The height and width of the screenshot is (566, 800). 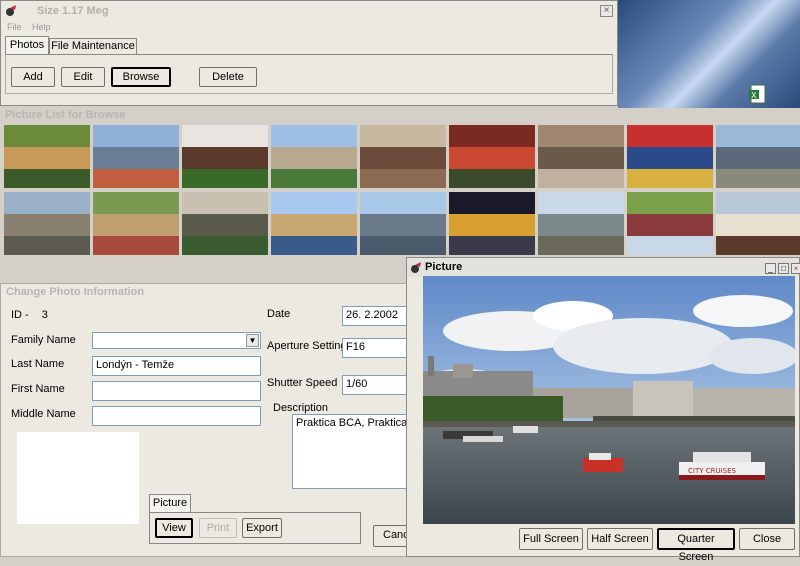 What do you see at coordinates (603, 267) in the screenshot?
I see `picture-title-bar: Picture` at bounding box center [603, 267].